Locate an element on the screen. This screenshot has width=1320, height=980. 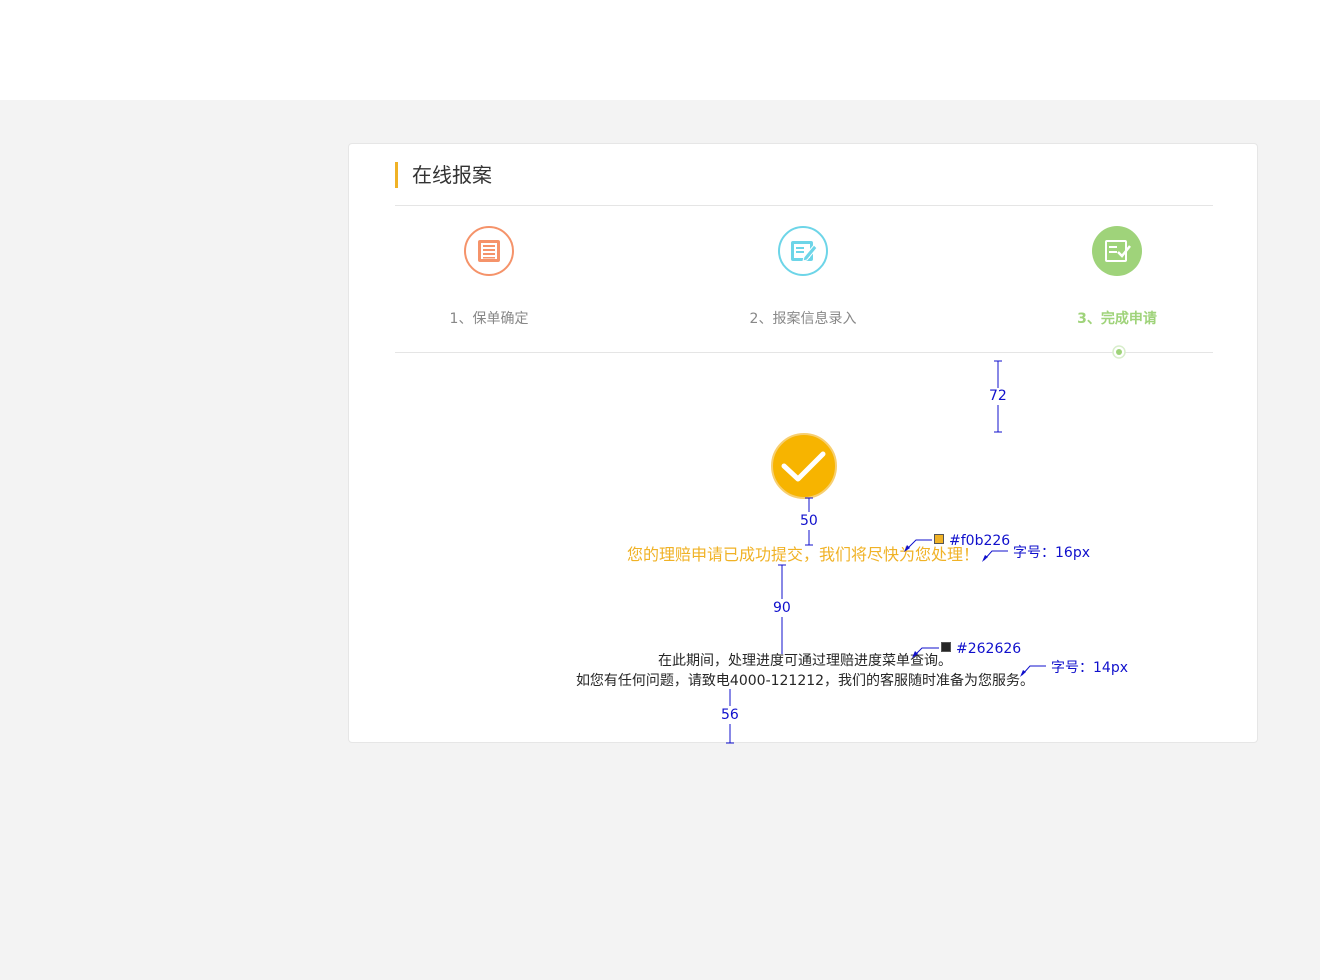
title-accent-bar is located at coordinates (396, 175).